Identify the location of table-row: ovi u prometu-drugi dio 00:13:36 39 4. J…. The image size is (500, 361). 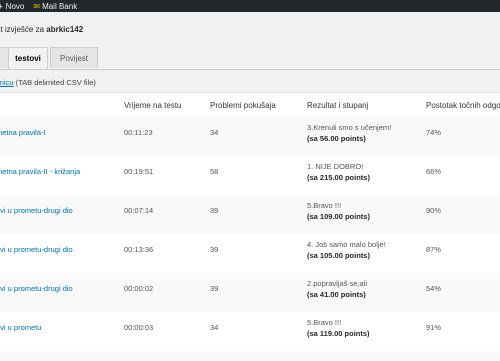
(250, 253).